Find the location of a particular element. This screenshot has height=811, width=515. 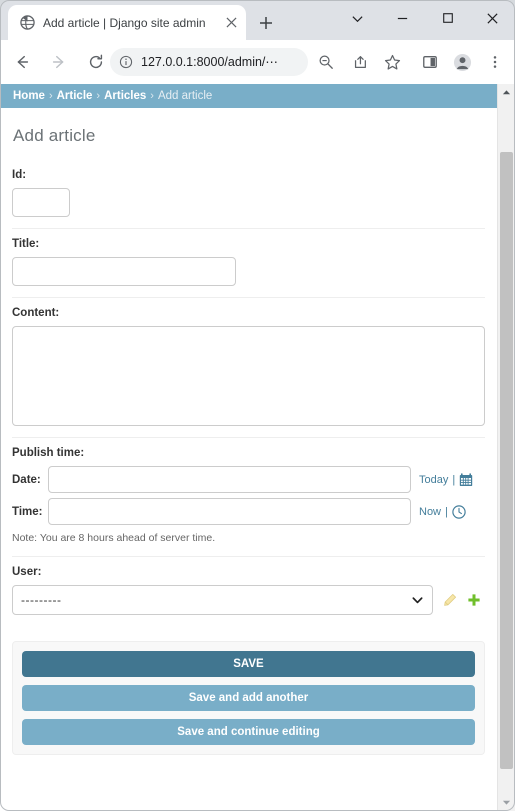

back-button is located at coordinates (22, 62).